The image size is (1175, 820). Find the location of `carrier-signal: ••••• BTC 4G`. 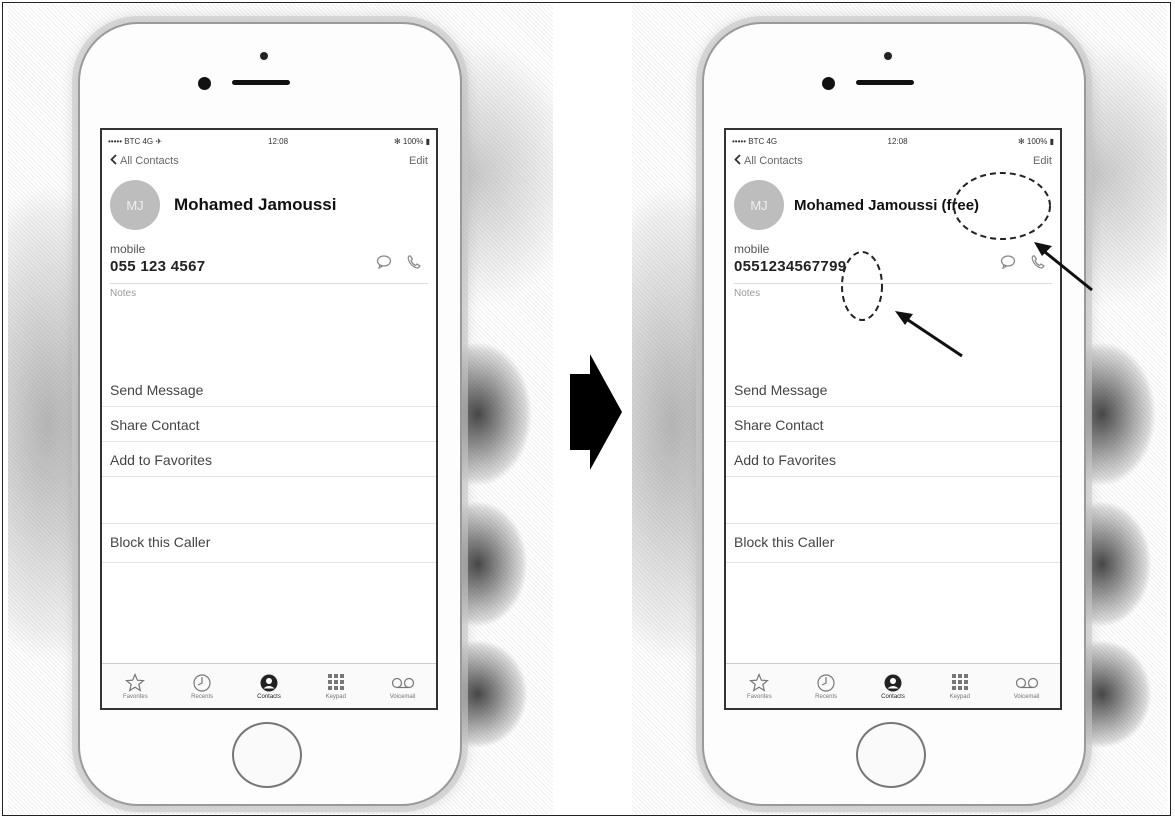

carrier-signal: ••••• BTC 4G is located at coordinates (755, 141).